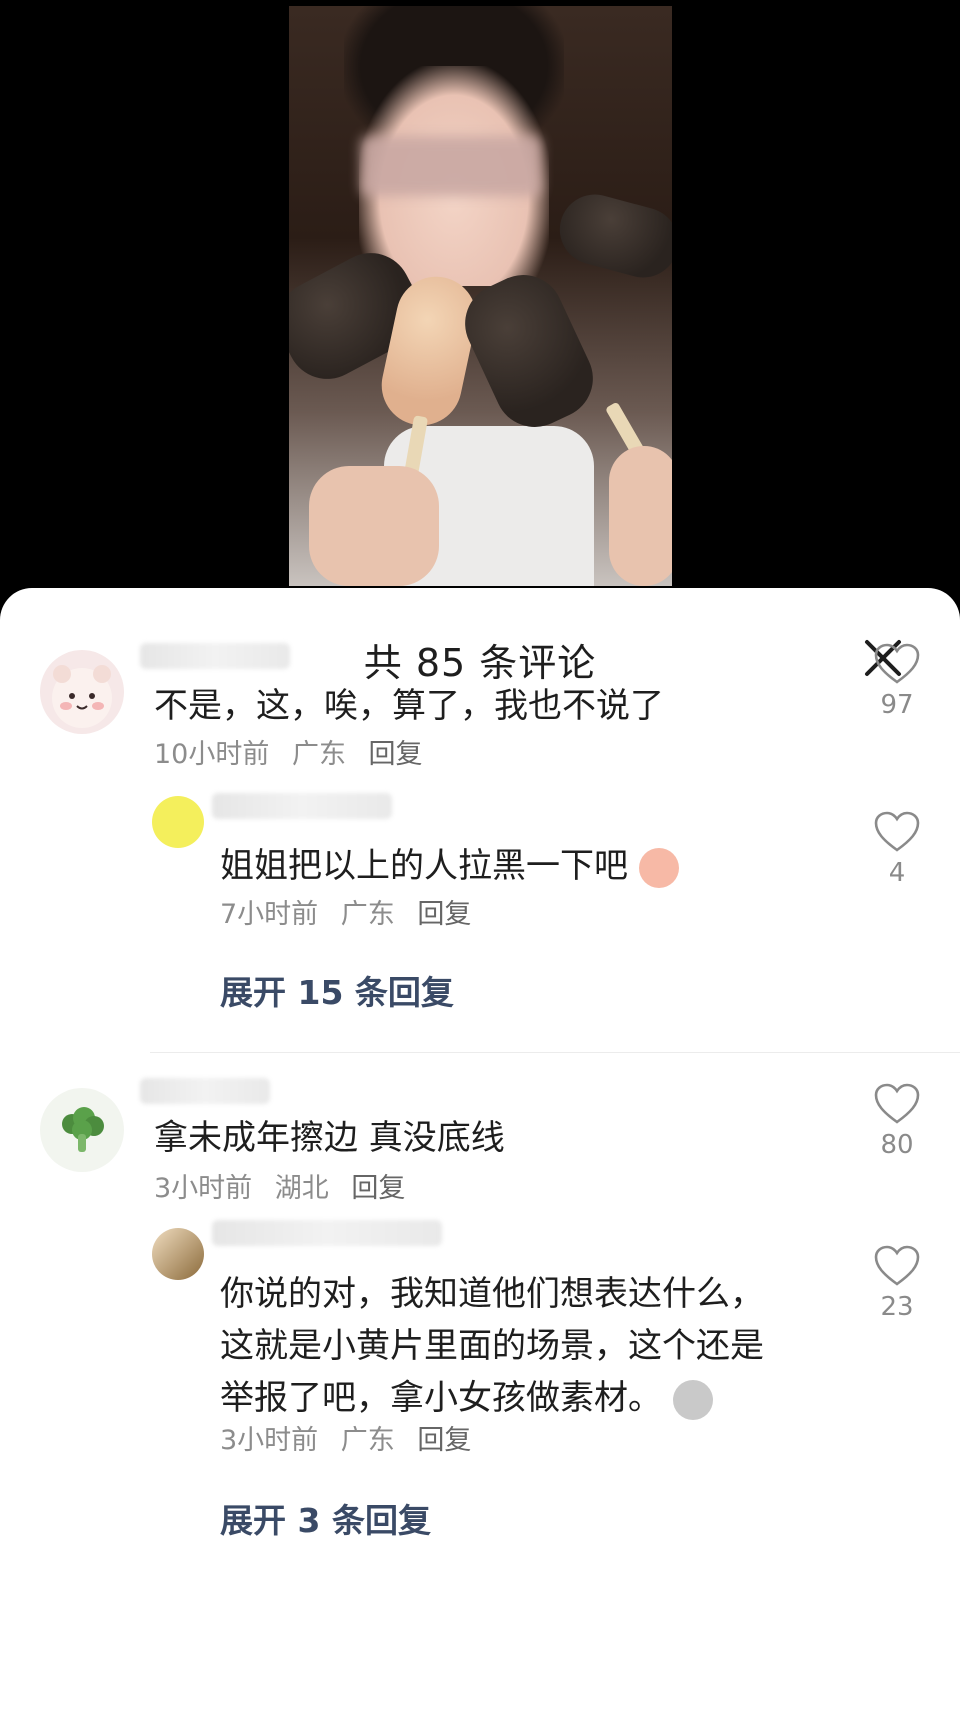  I want to click on expand-replies-button: 展开 3 条回复, so click(325, 1518).